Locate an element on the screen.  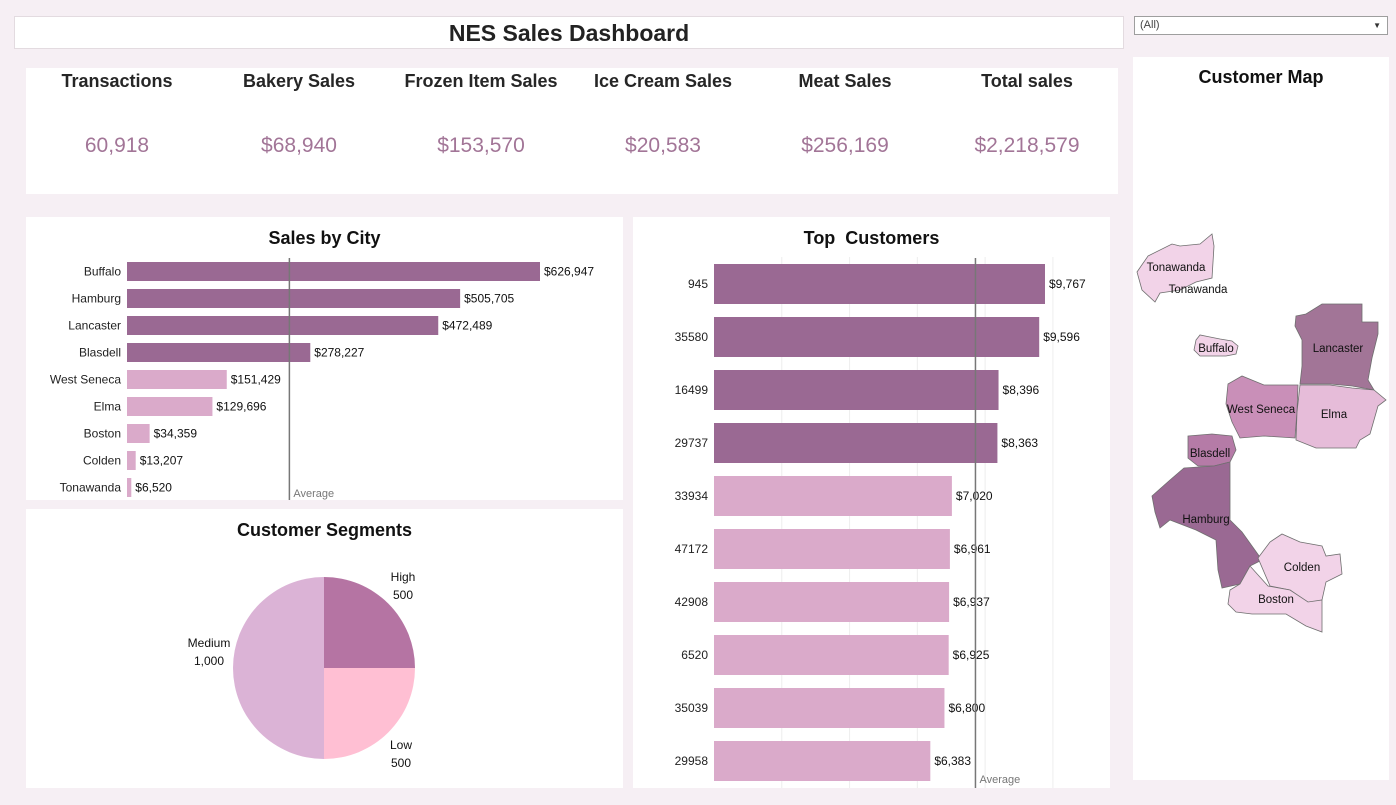
kpi-frozen-item-sales: Frozen Item Sales $153,570 is located at coordinates (481, 113).